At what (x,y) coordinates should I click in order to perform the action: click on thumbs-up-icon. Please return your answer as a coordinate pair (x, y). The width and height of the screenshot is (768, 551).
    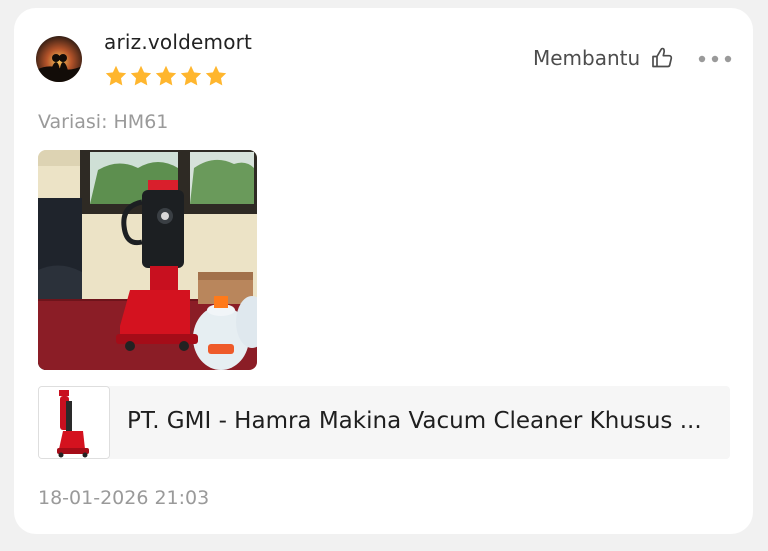
    Looking at the image, I should click on (662, 57).